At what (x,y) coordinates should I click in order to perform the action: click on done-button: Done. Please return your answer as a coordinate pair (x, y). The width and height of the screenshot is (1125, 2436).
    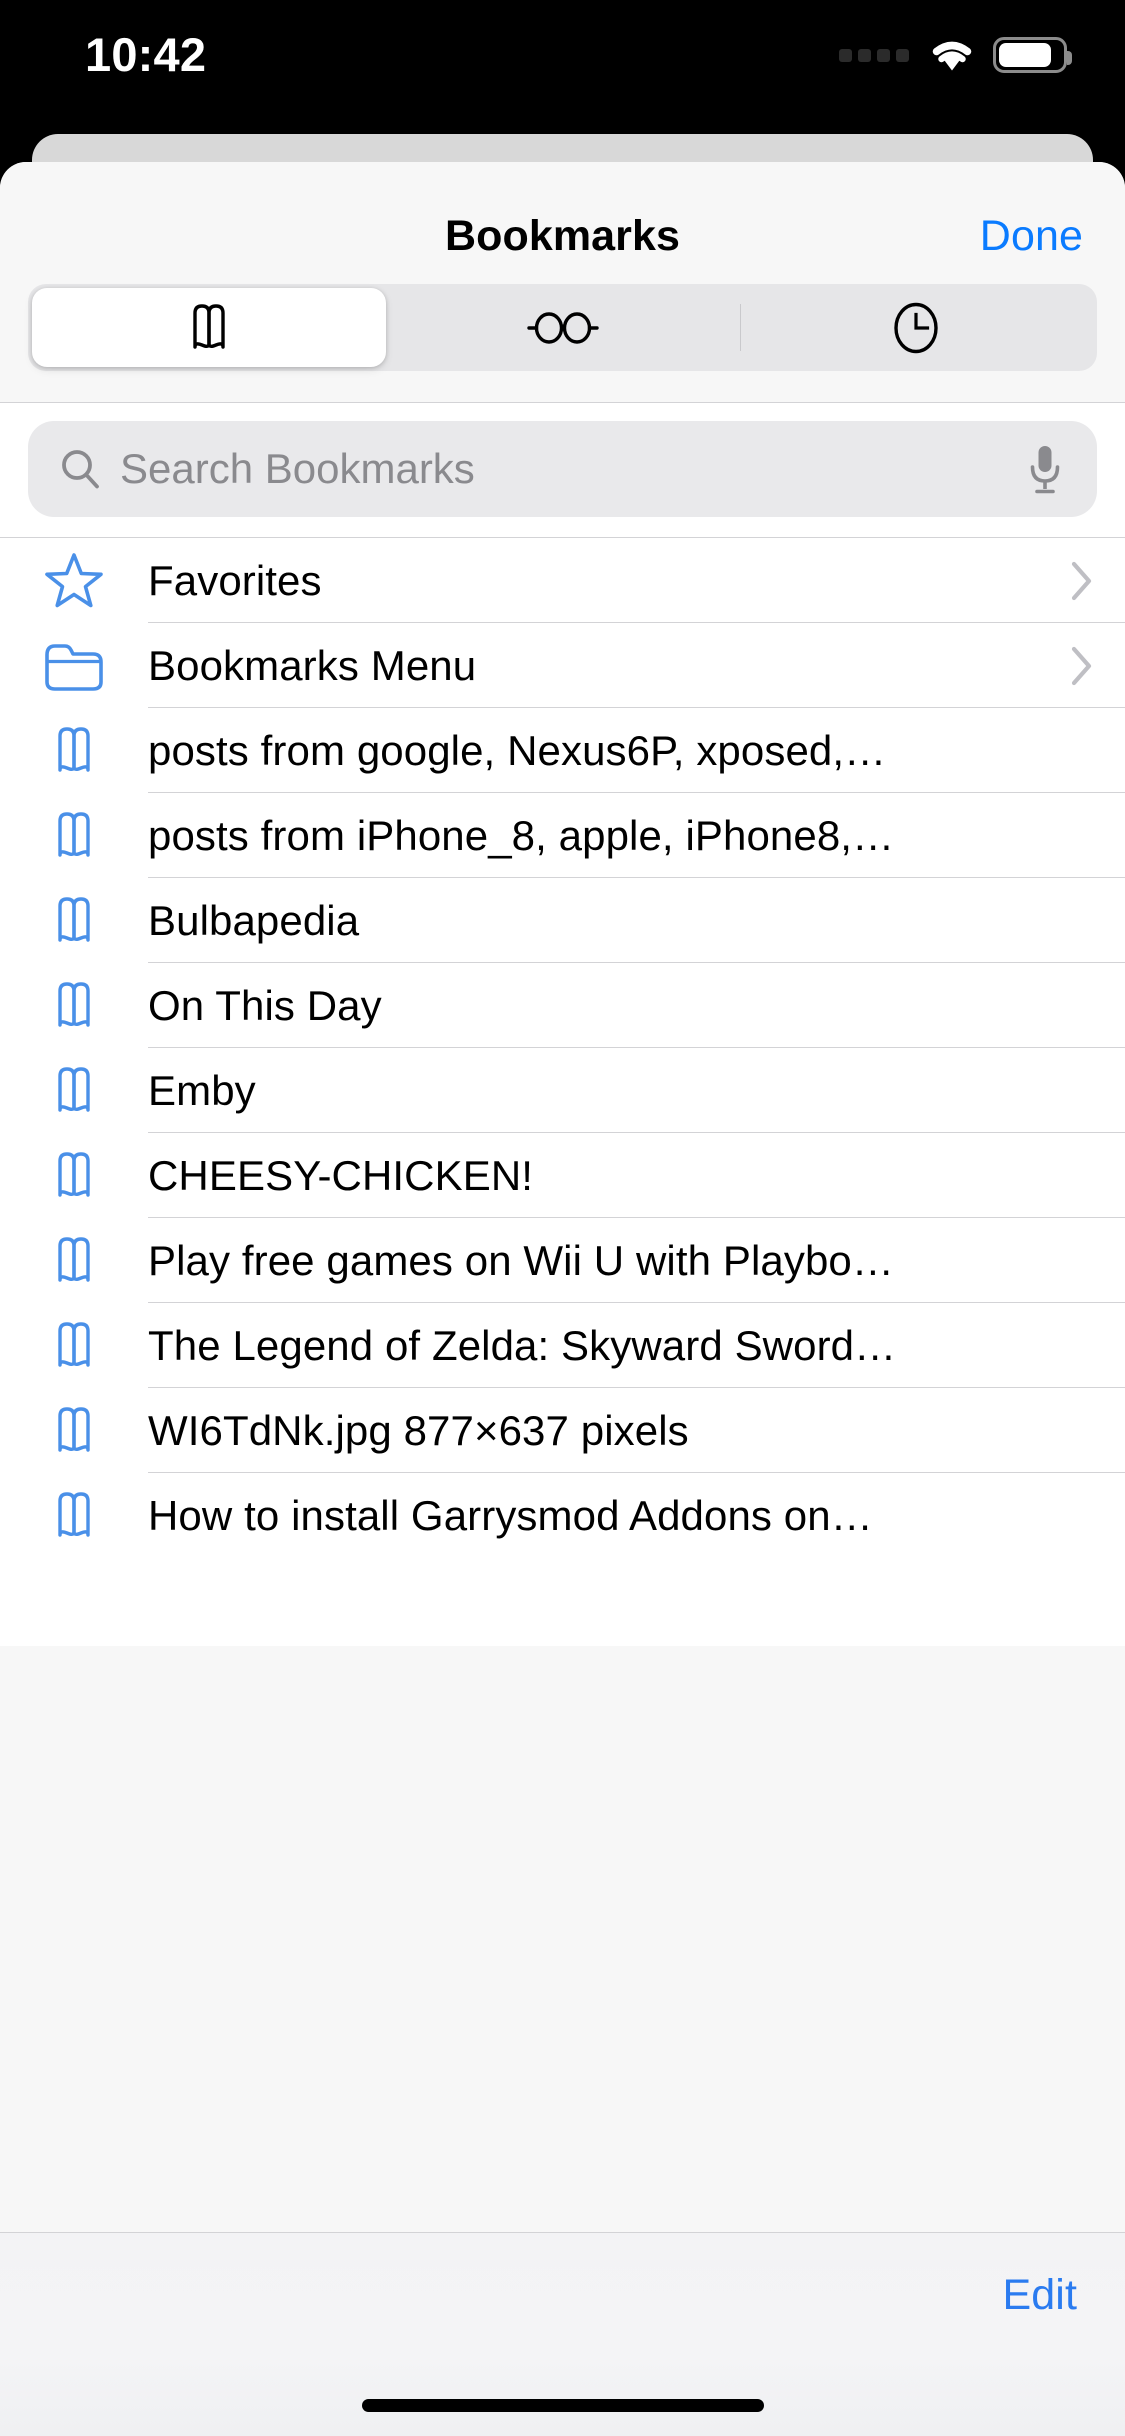
    Looking at the image, I should click on (1031, 236).